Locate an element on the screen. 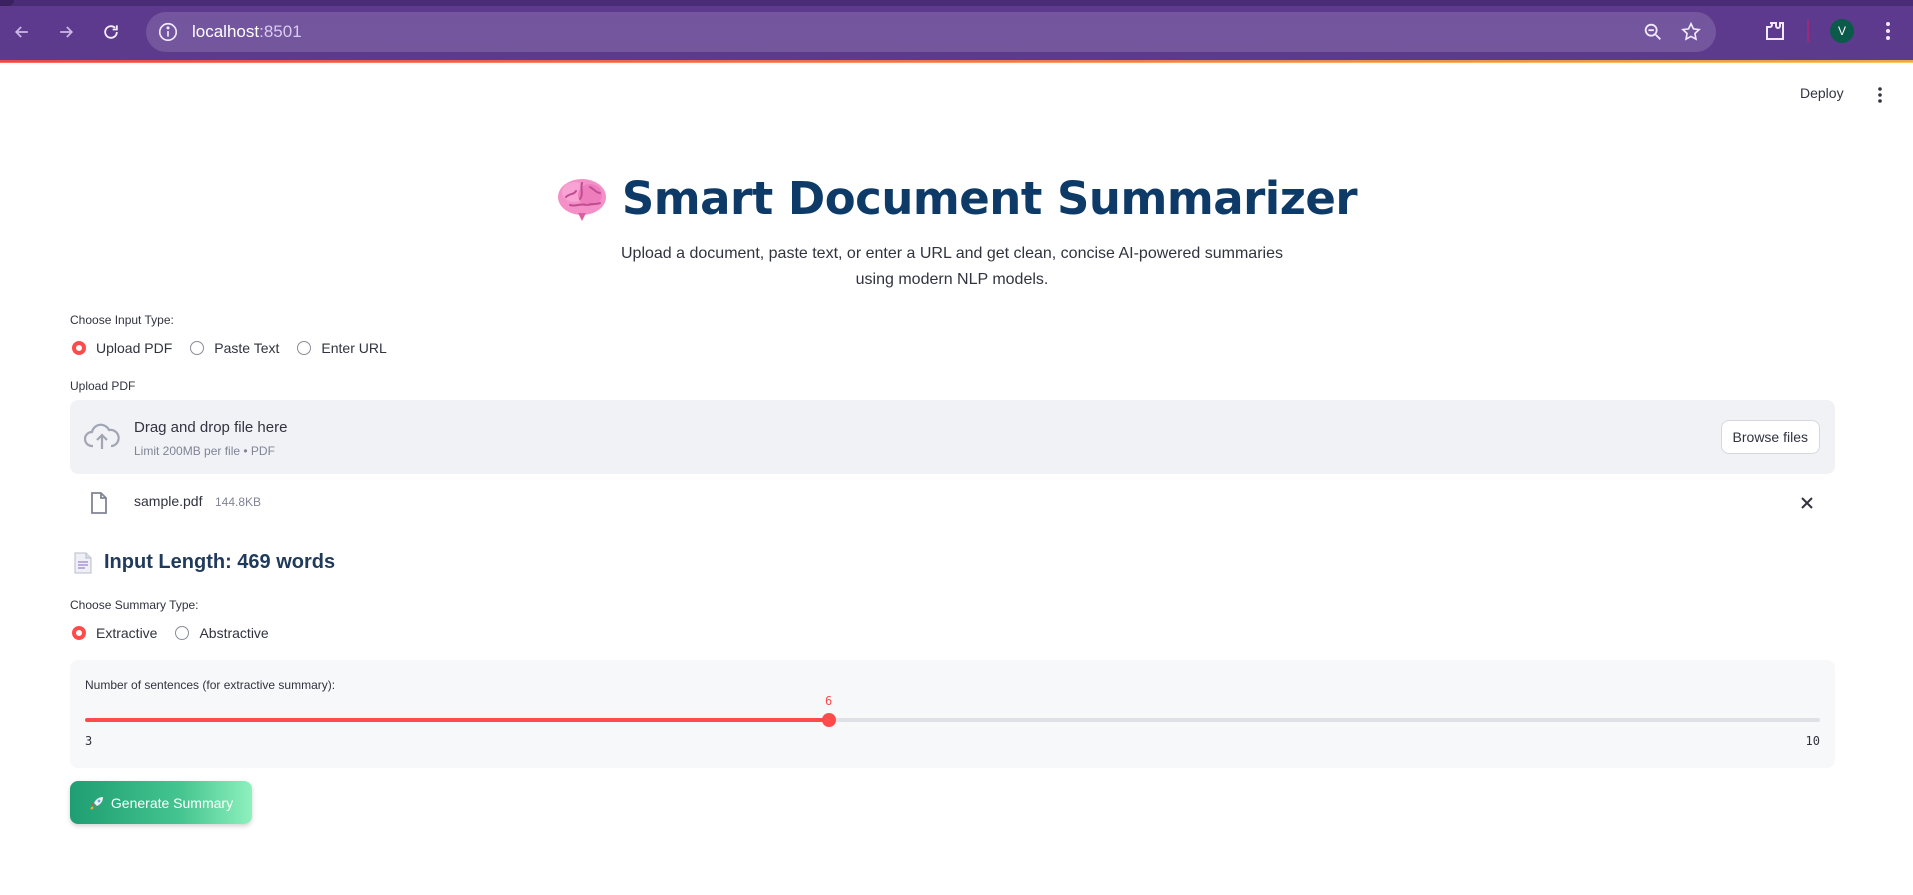 This screenshot has width=1913, height=895. url-text: localhost:8501 is located at coordinates (247, 32).